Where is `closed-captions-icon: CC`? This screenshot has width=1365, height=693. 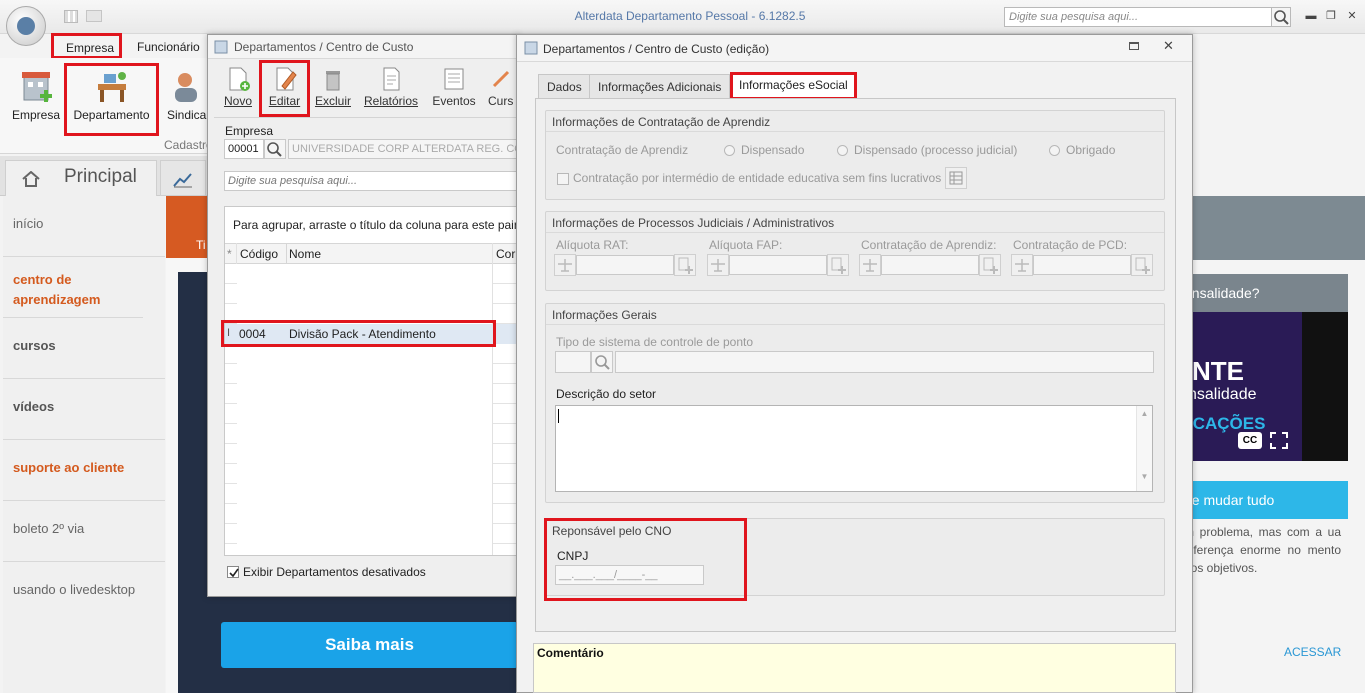
closed-captions-icon: CC is located at coordinates (1250, 440).